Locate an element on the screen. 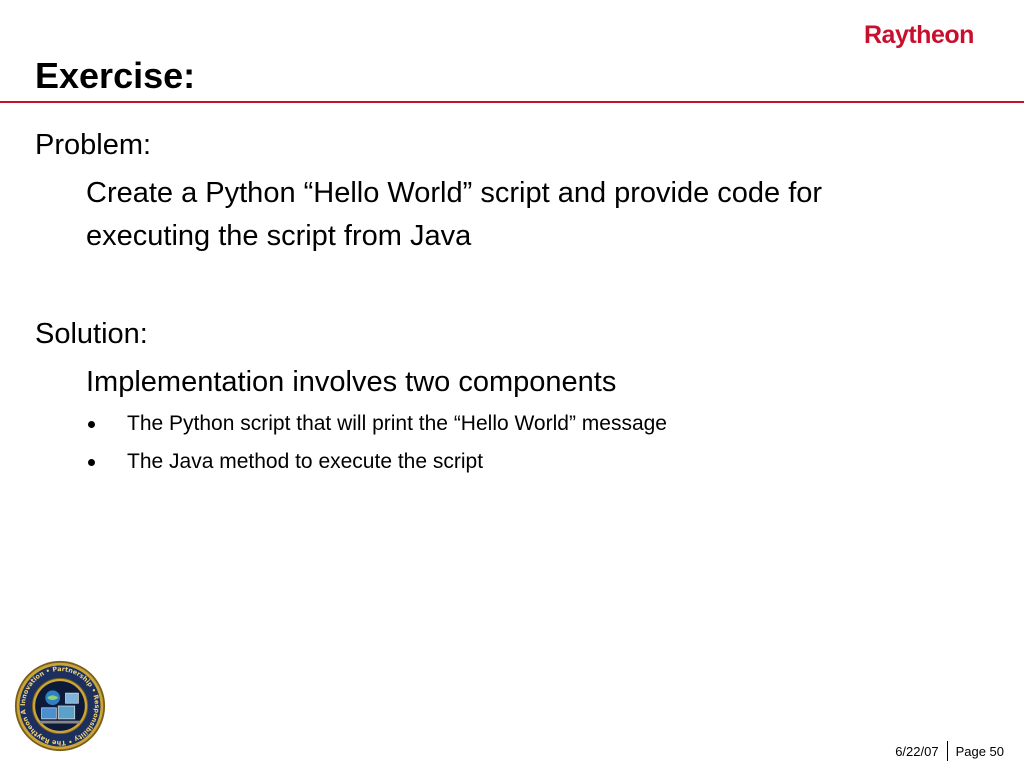 This screenshot has width=1024, height=768. title-divider is located at coordinates (512, 102).